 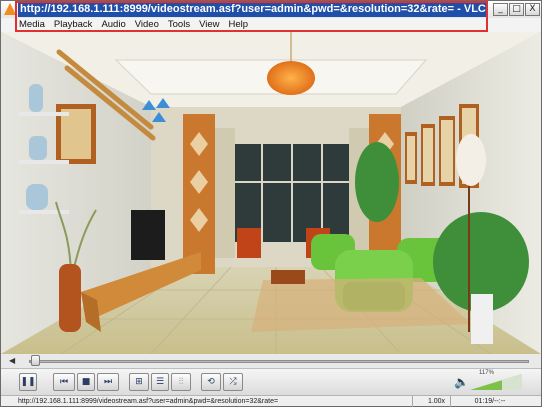 What do you see at coordinates (437, 401) in the screenshot?
I see `playback-speed: 1.00x` at bounding box center [437, 401].